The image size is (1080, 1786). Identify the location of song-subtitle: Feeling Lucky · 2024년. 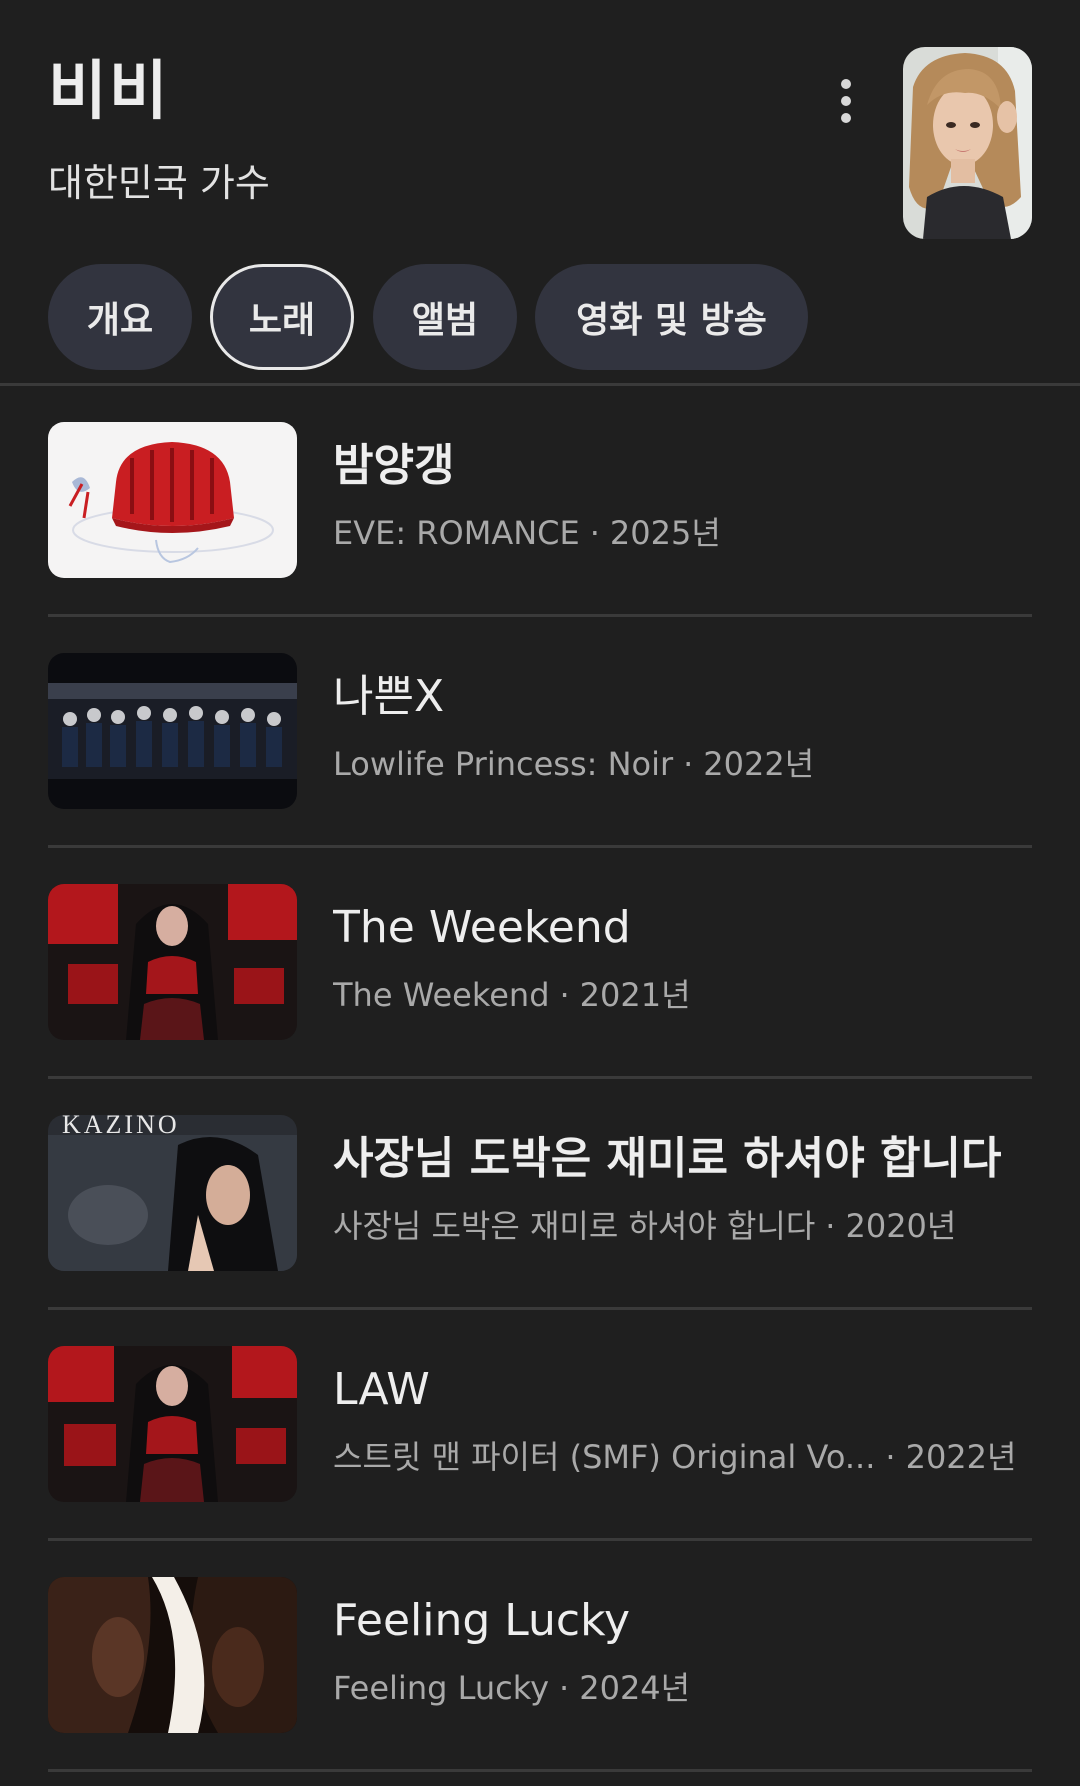
(511, 1688).